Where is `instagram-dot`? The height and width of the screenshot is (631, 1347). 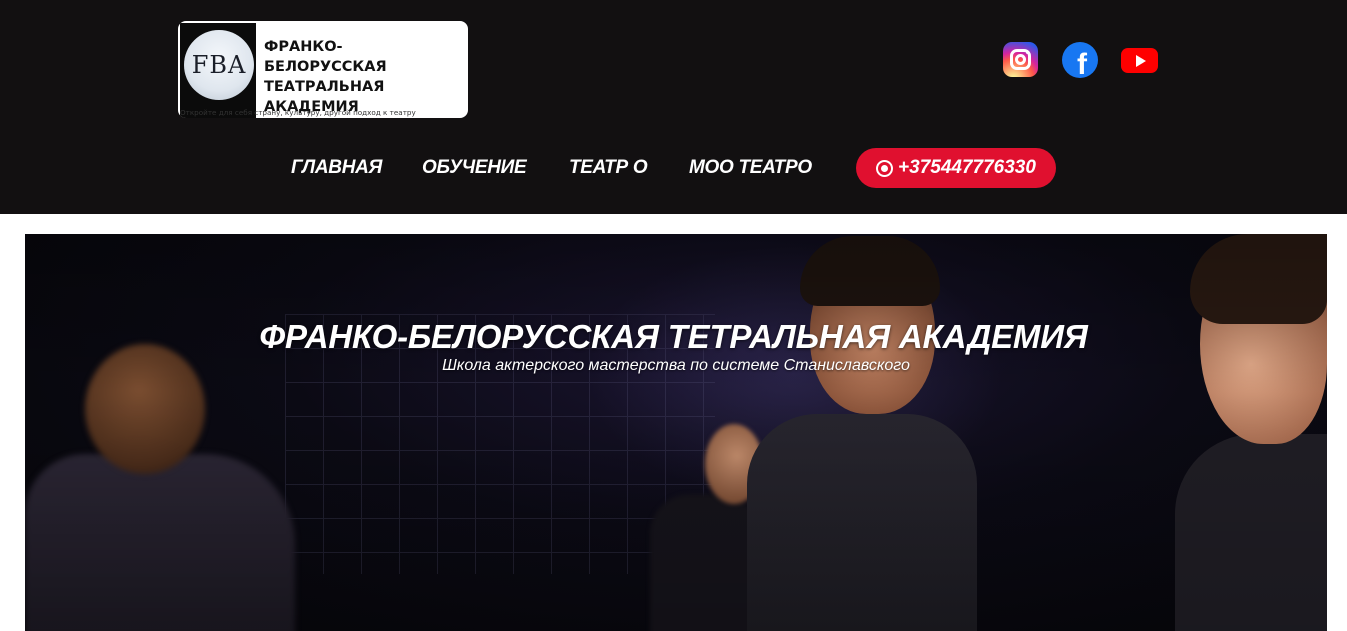 instagram-dot is located at coordinates (1027, 52).